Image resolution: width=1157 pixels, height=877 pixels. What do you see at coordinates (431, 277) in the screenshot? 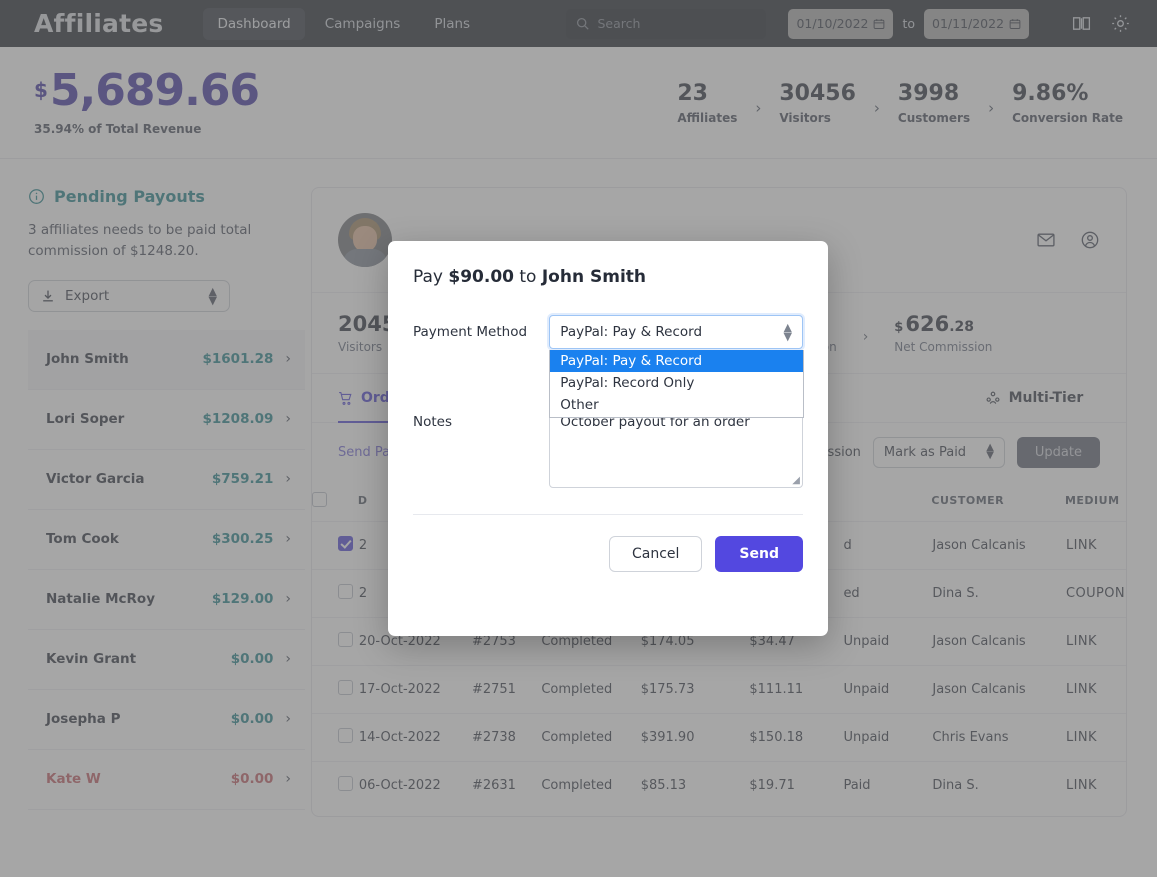
I see `modal-title-prefix: Pay` at bounding box center [431, 277].